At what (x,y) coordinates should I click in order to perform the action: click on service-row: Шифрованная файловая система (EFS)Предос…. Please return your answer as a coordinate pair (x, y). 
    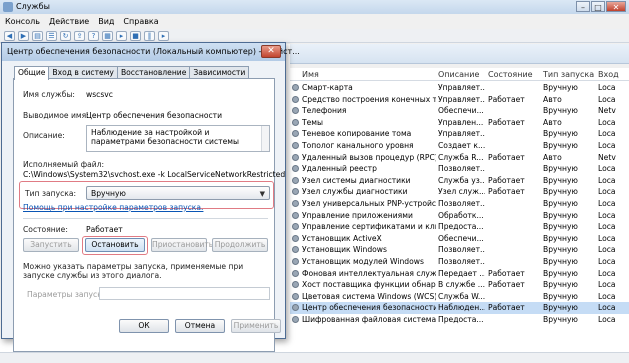
    Looking at the image, I should click on (459, 320).